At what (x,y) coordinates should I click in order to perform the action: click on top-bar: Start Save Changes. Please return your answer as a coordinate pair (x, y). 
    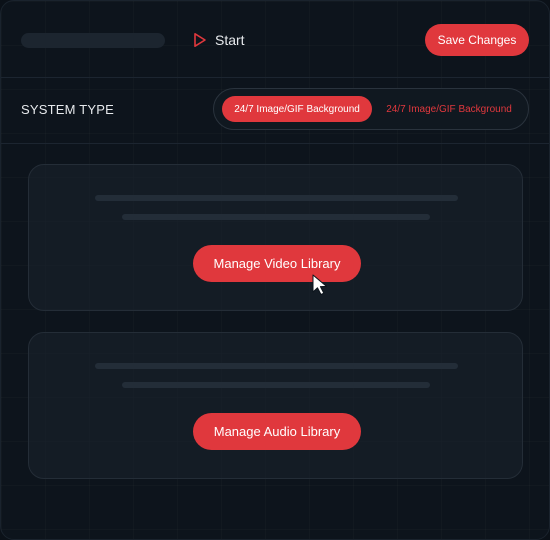
    Looking at the image, I should click on (275, 39).